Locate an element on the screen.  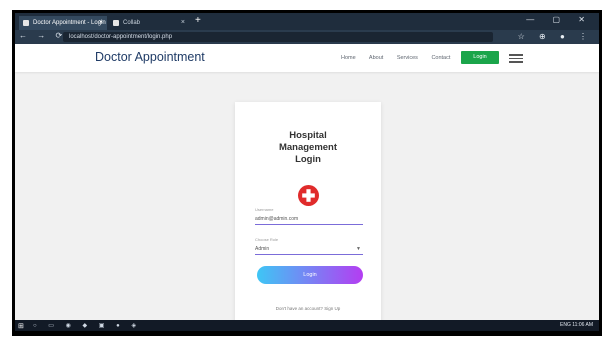
brand-logo: Doctor Appointment is located at coordinates (150, 57).